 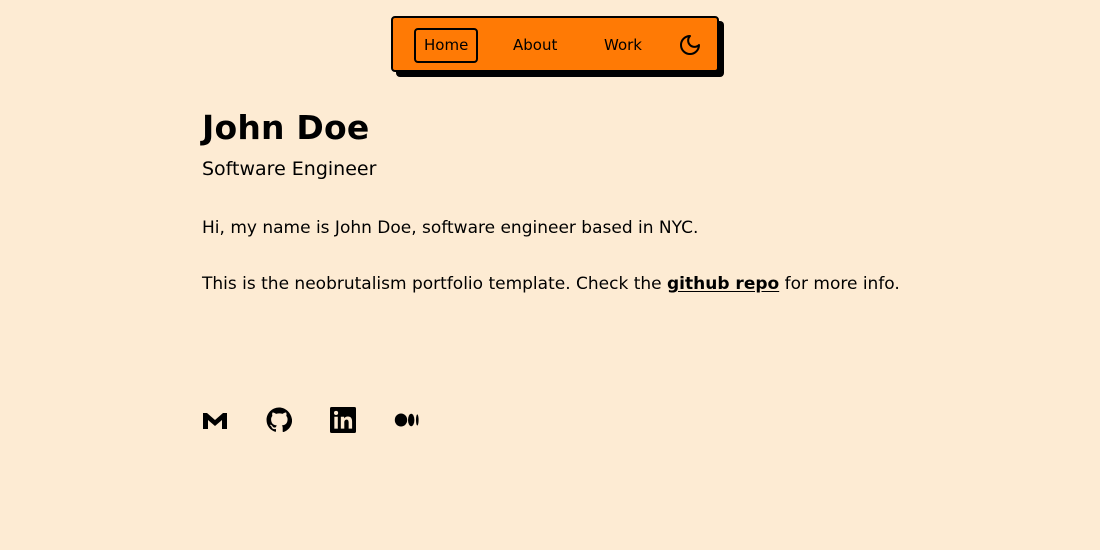 What do you see at coordinates (623, 45) in the screenshot?
I see `nav-work-link: Work` at bounding box center [623, 45].